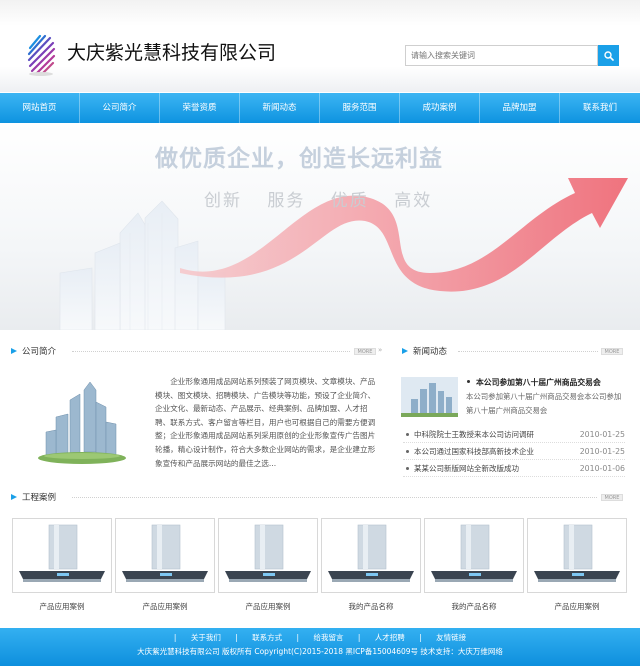 The height and width of the screenshot is (666, 640). What do you see at coordinates (40, 108) in the screenshot?
I see `nav-item-home: 网站首页` at bounding box center [40, 108].